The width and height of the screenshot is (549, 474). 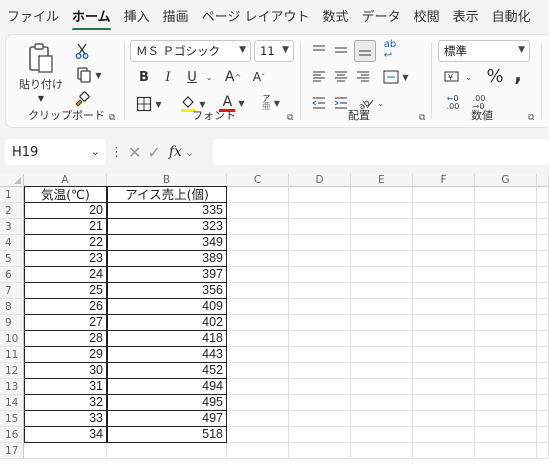 I want to click on row-header: 6, so click(x=12, y=275).